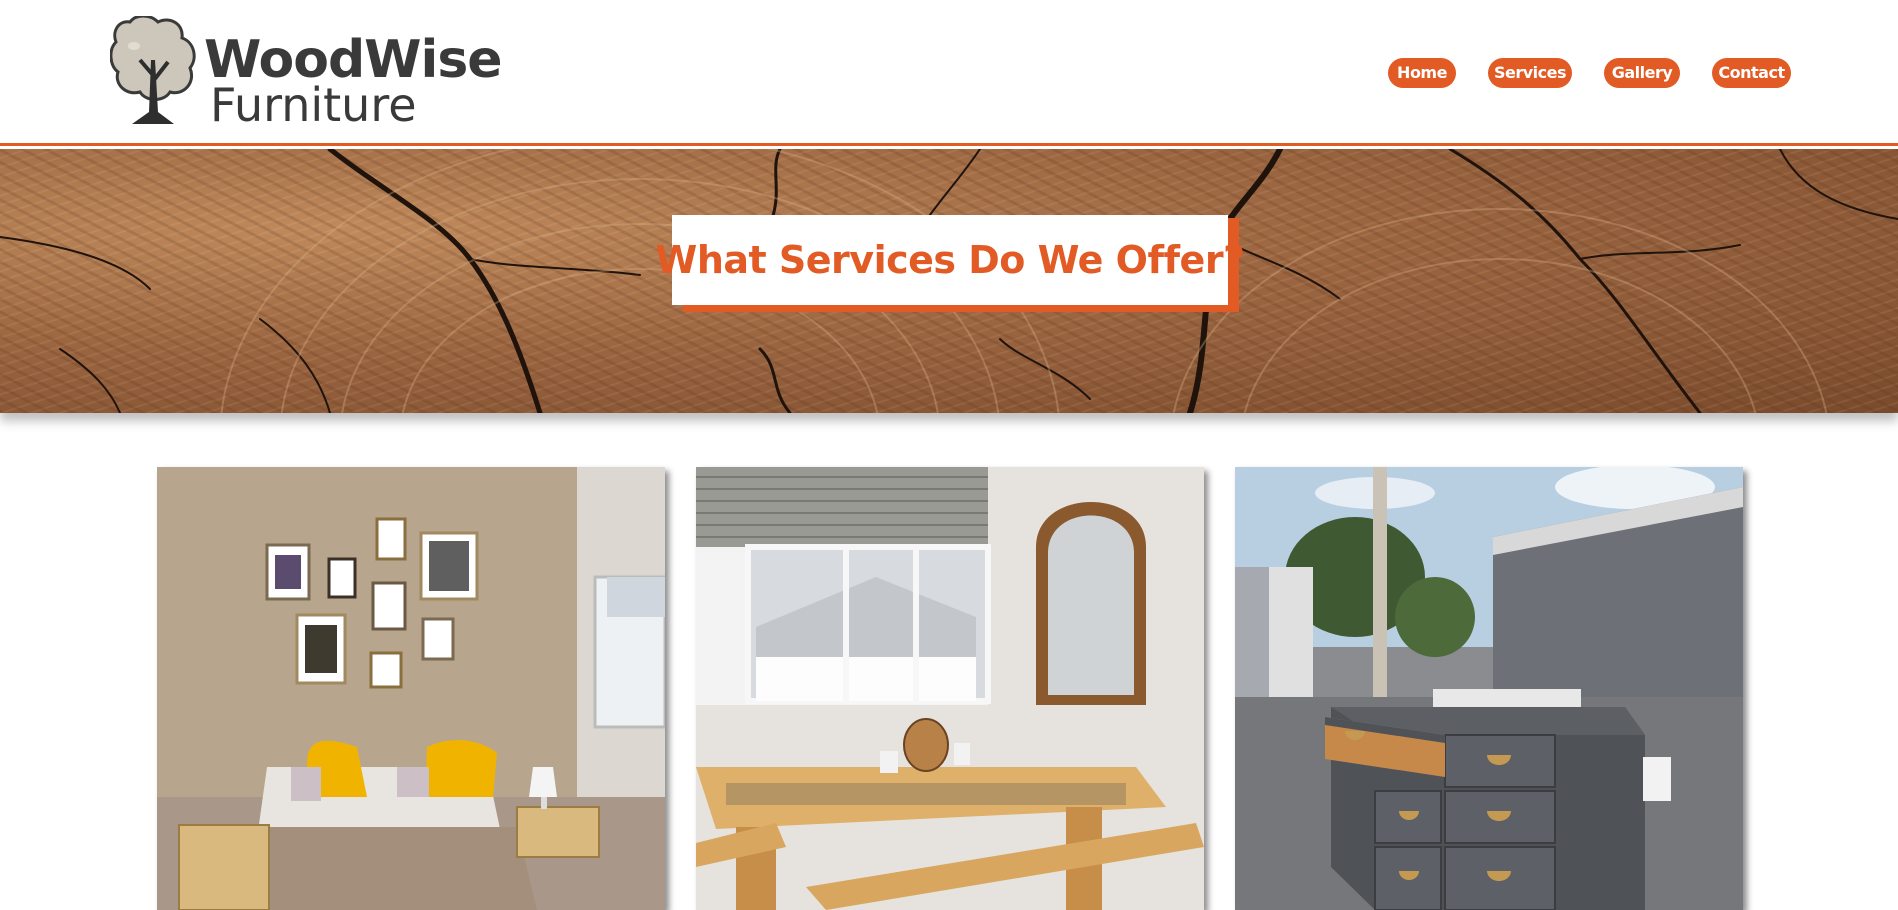  I want to click on tree-logo-icon, so click(153, 70).